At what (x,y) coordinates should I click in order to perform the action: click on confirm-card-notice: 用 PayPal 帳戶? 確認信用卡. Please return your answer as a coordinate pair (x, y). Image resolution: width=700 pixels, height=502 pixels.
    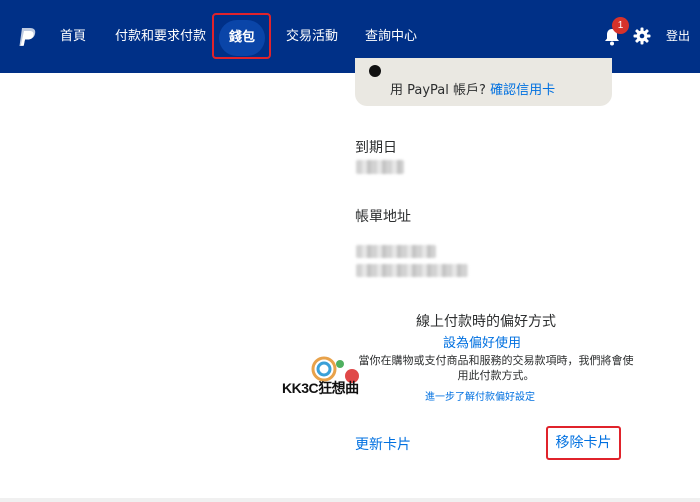
    Looking at the image, I should click on (483, 82).